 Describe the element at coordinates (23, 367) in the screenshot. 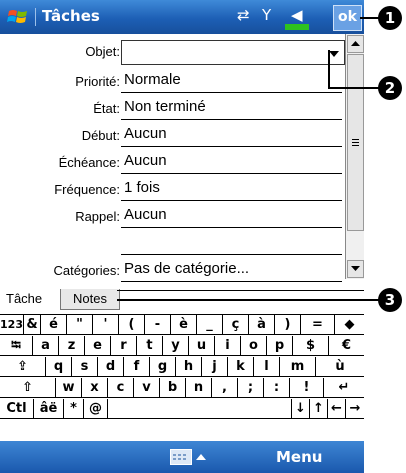

I see `caps-lock-key: ⇪` at that location.